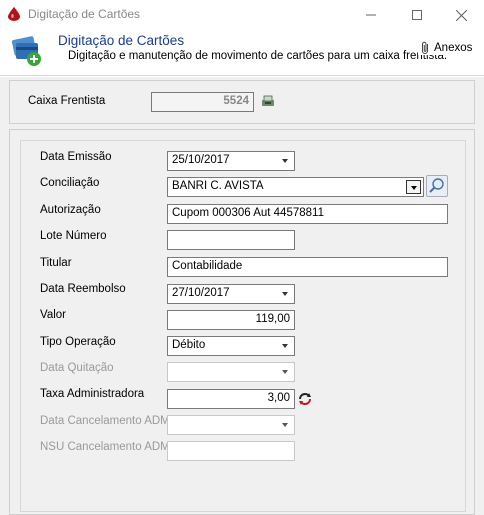  What do you see at coordinates (231, 240) in the screenshot?
I see `lote-numero-field` at bounding box center [231, 240].